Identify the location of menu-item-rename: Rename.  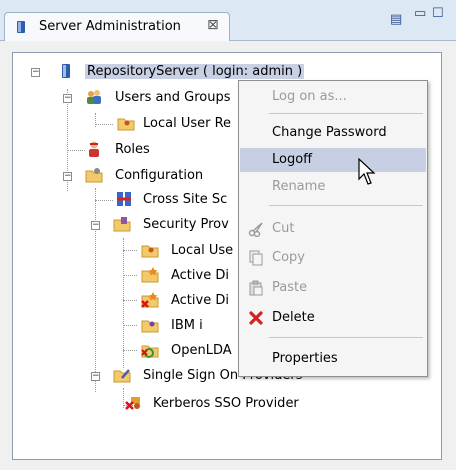
(333, 187).